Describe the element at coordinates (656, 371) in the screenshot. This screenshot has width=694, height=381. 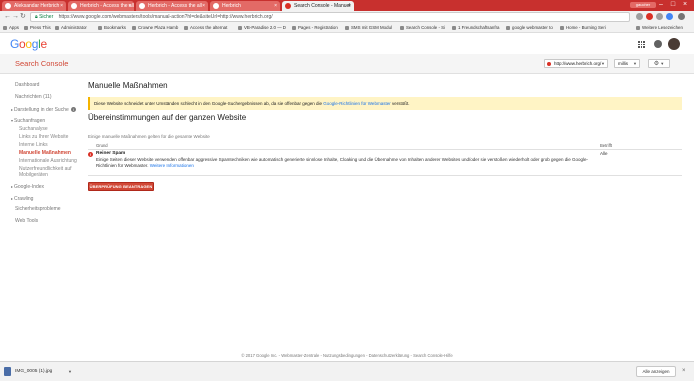
I see `show-all-downloads-button: Alle anzeigen` at that location.